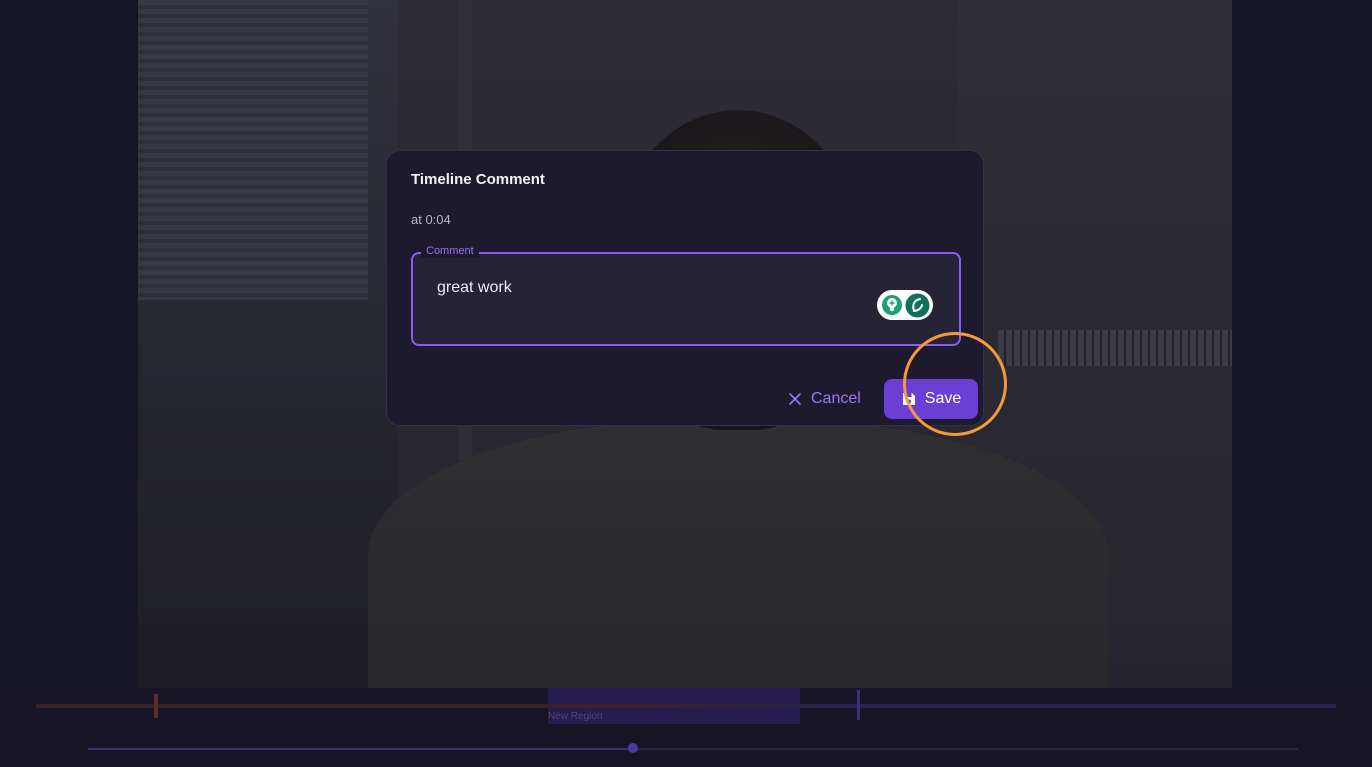 The width and height of the screenshot is (1372, 767). Describe the element at coordinates (795, 399) in the screenshot. I see `close-icon` at that location.